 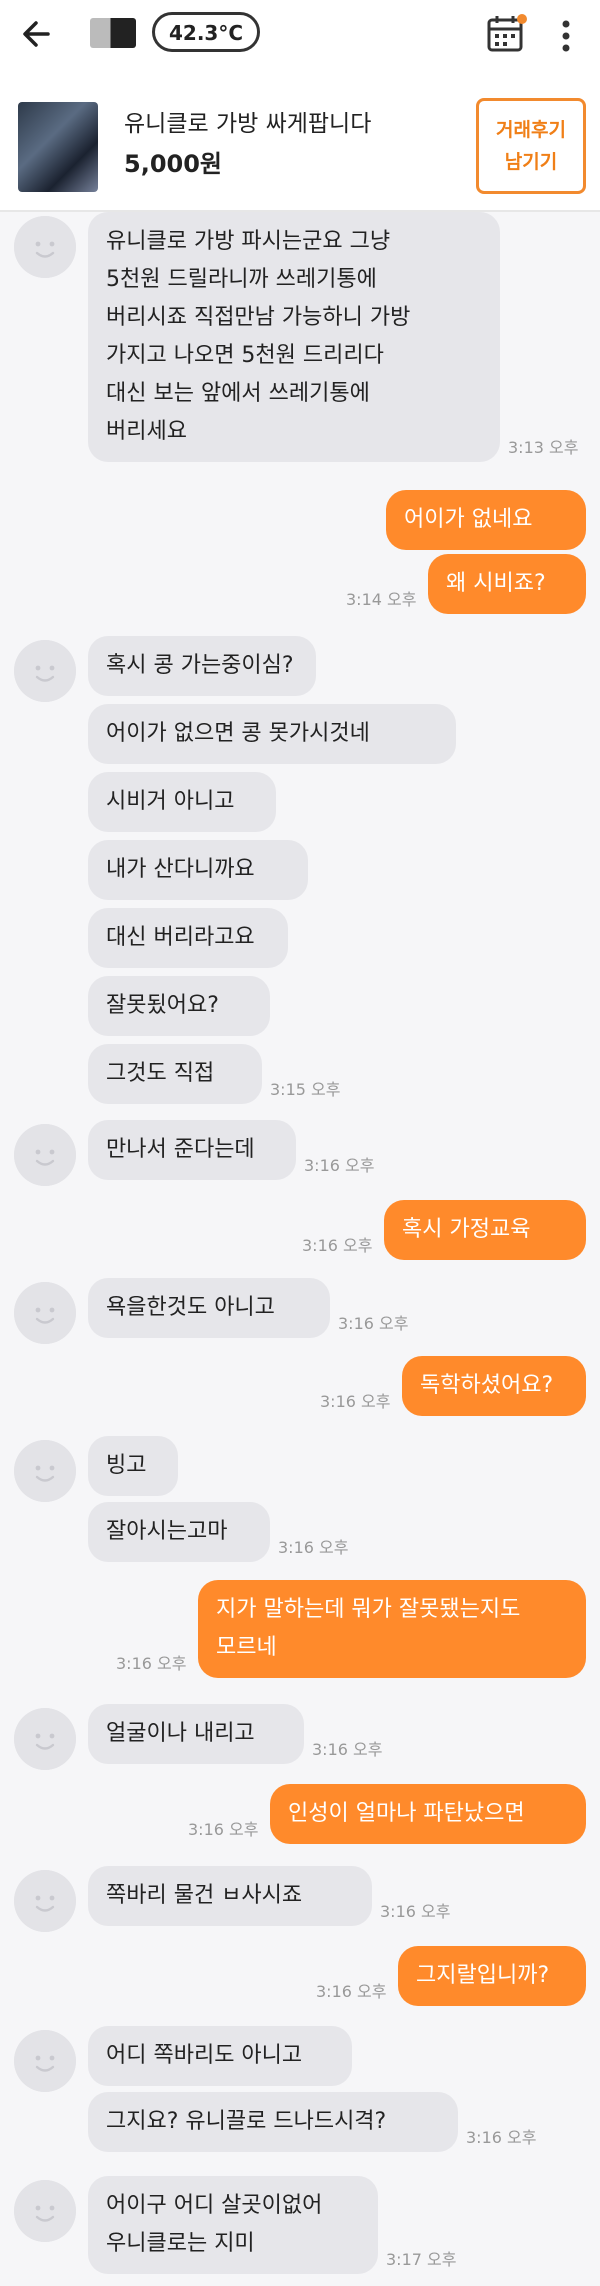 What do you see at coordinates (531, 162) in the screenshot?
I see `review-button-line2: 남기기` at bounding box center [531, 162].